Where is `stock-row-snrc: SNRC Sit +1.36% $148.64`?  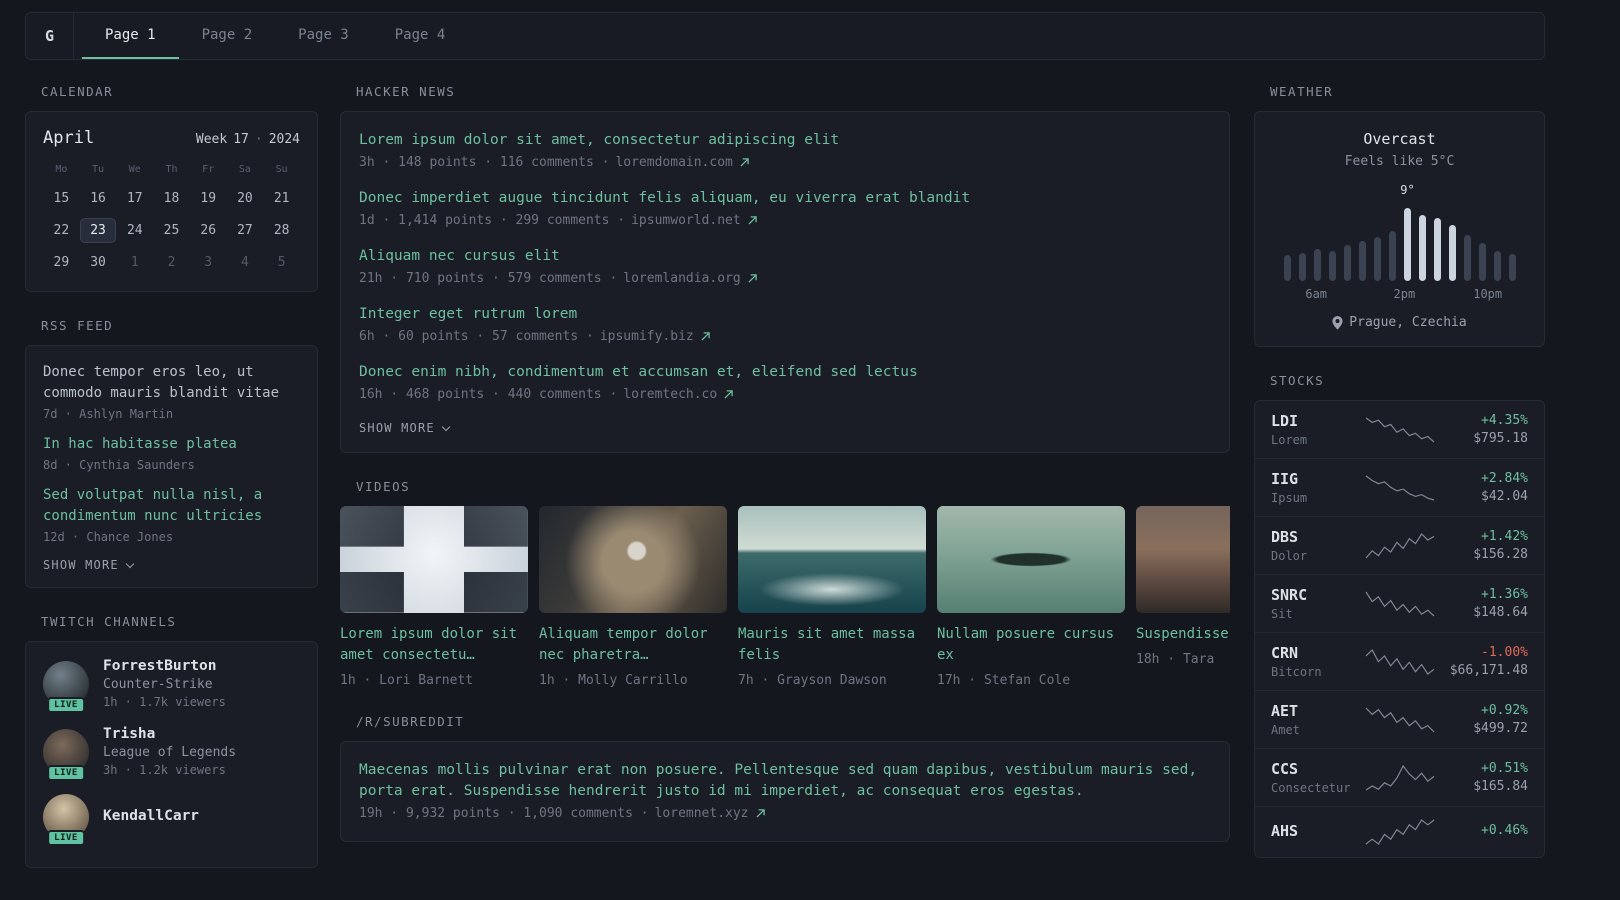 stock-row-snrc: SNRC Sit +1.36% $148.64 is located at coordinates (1399, 603).